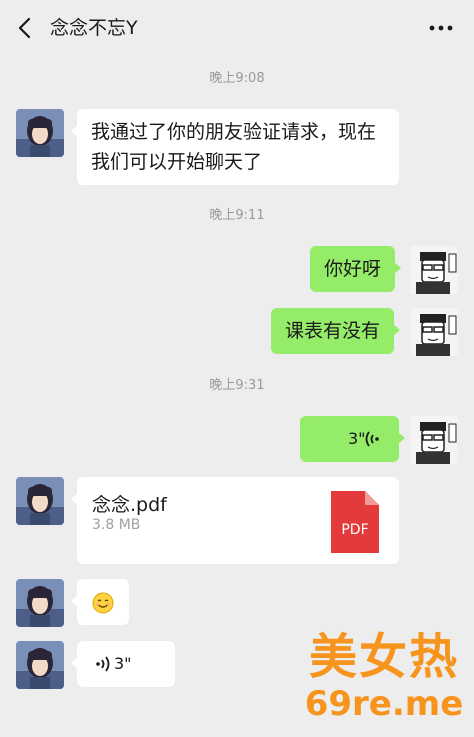 The width and height of the screenshot is (474, 737). Describe the element at coordinates (383, 657) in the screenshot. I see `watermark-text: 美女热` at that location.